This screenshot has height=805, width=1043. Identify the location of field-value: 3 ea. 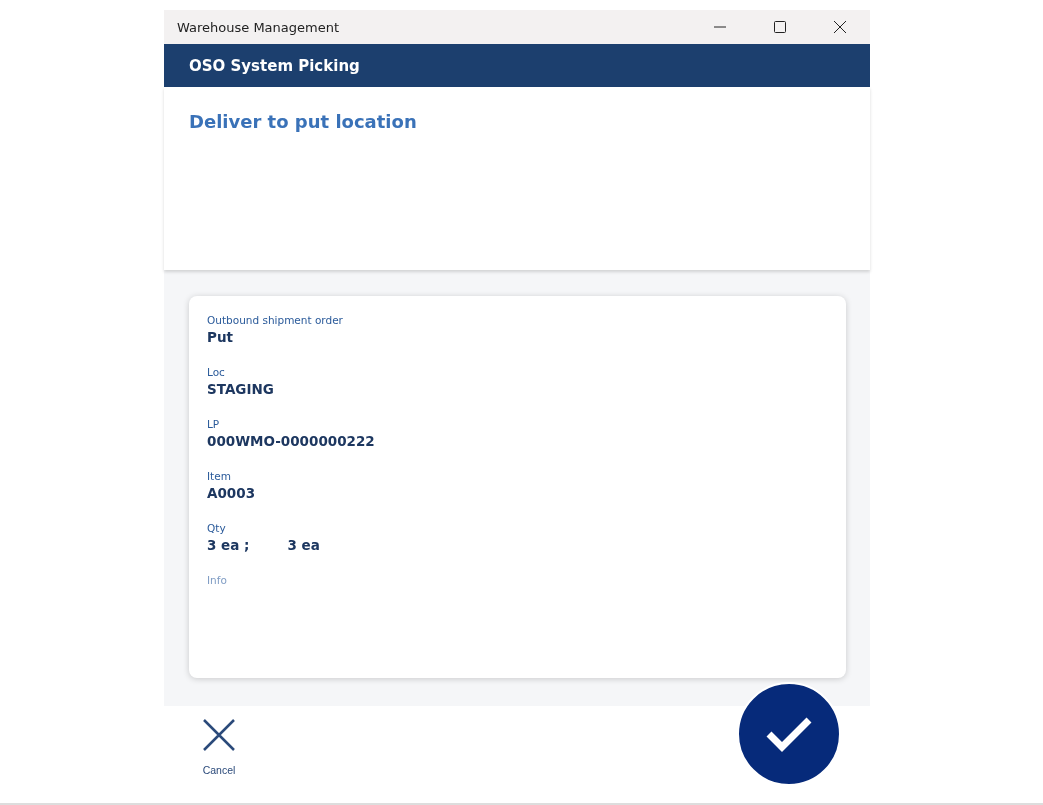
(303, 545).